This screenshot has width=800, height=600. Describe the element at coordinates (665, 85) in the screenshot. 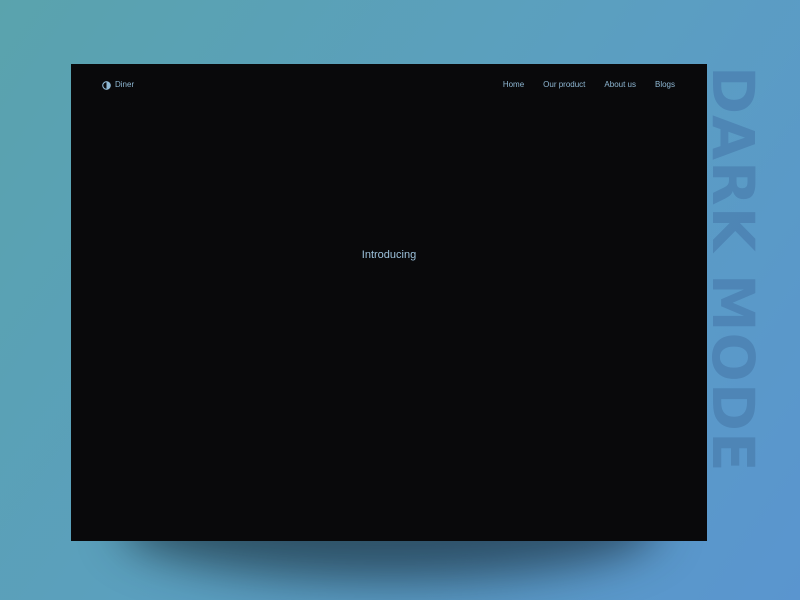

I see `nav-item-blogs: Blogs` at that location.